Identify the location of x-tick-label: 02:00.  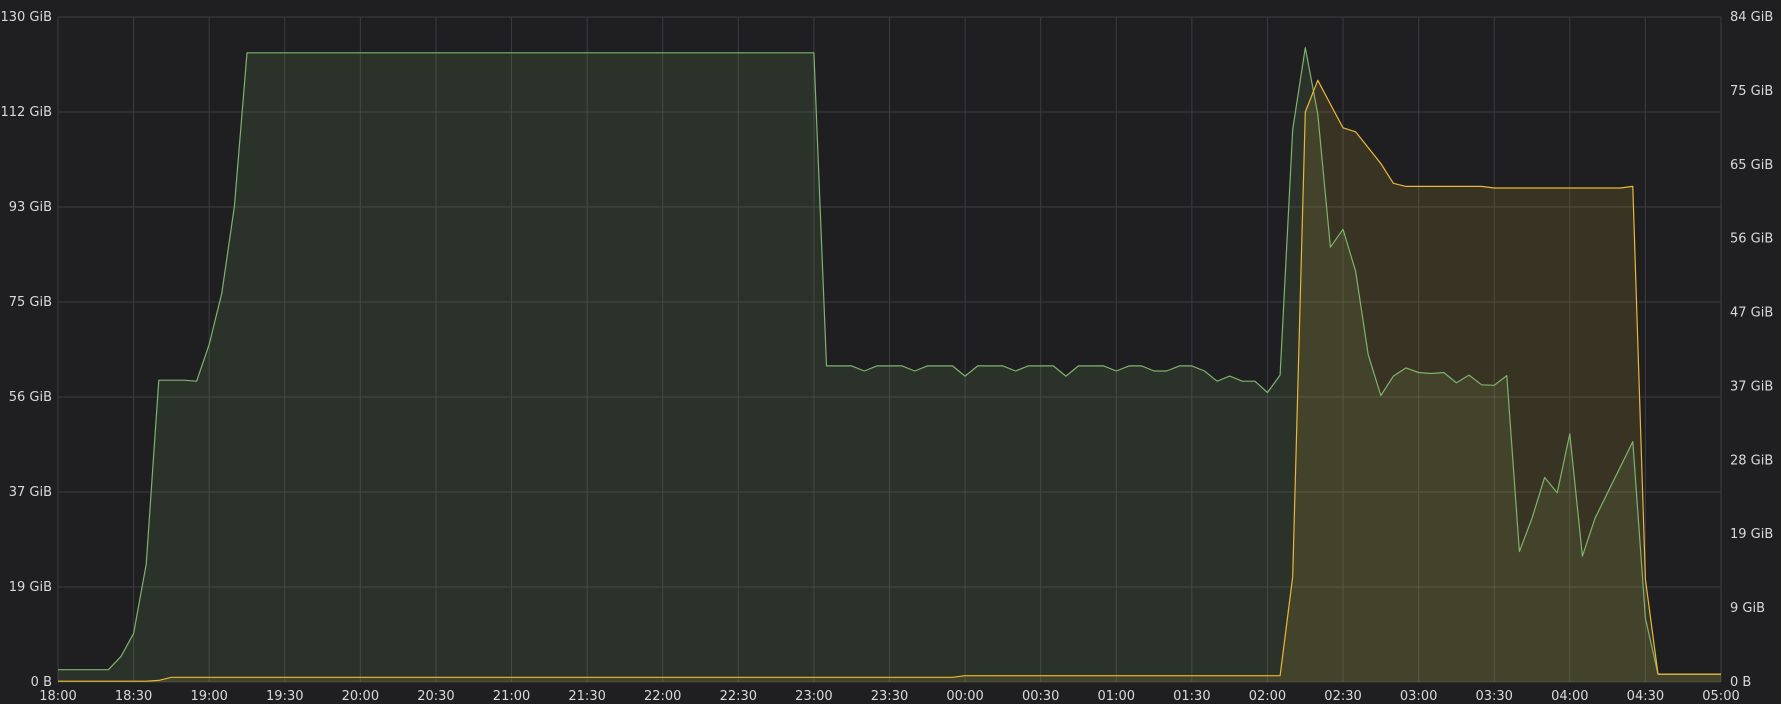
(1267, 696).